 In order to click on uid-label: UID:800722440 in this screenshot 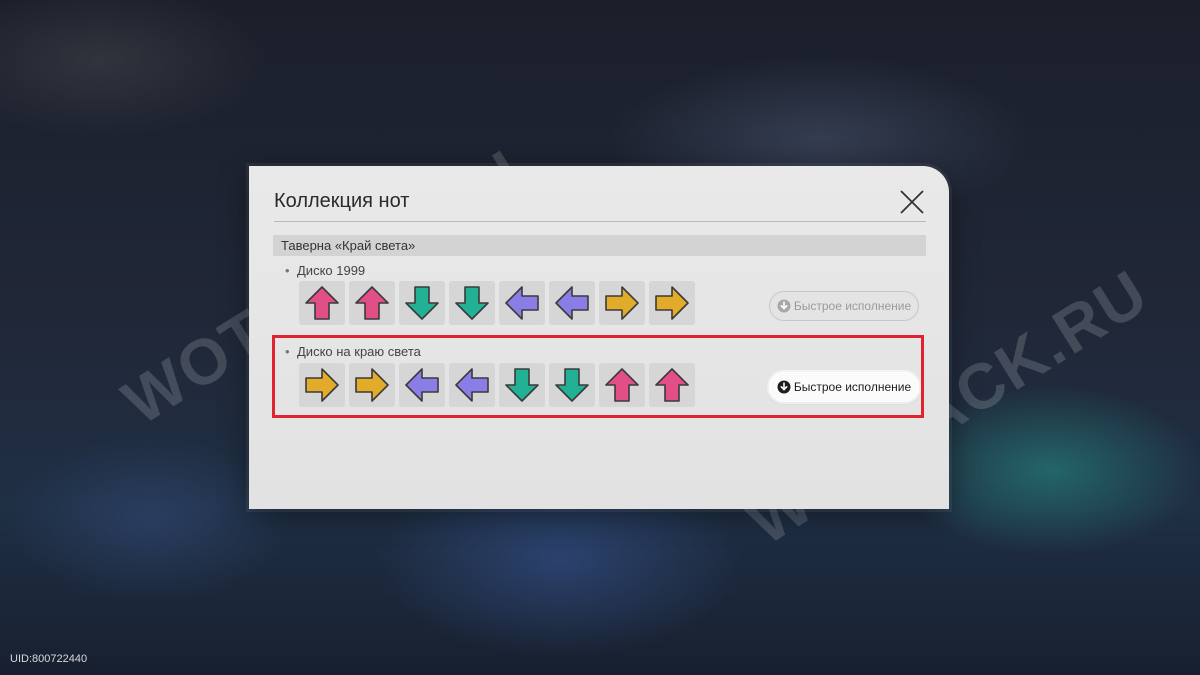, I will do `click(49, 659)`.